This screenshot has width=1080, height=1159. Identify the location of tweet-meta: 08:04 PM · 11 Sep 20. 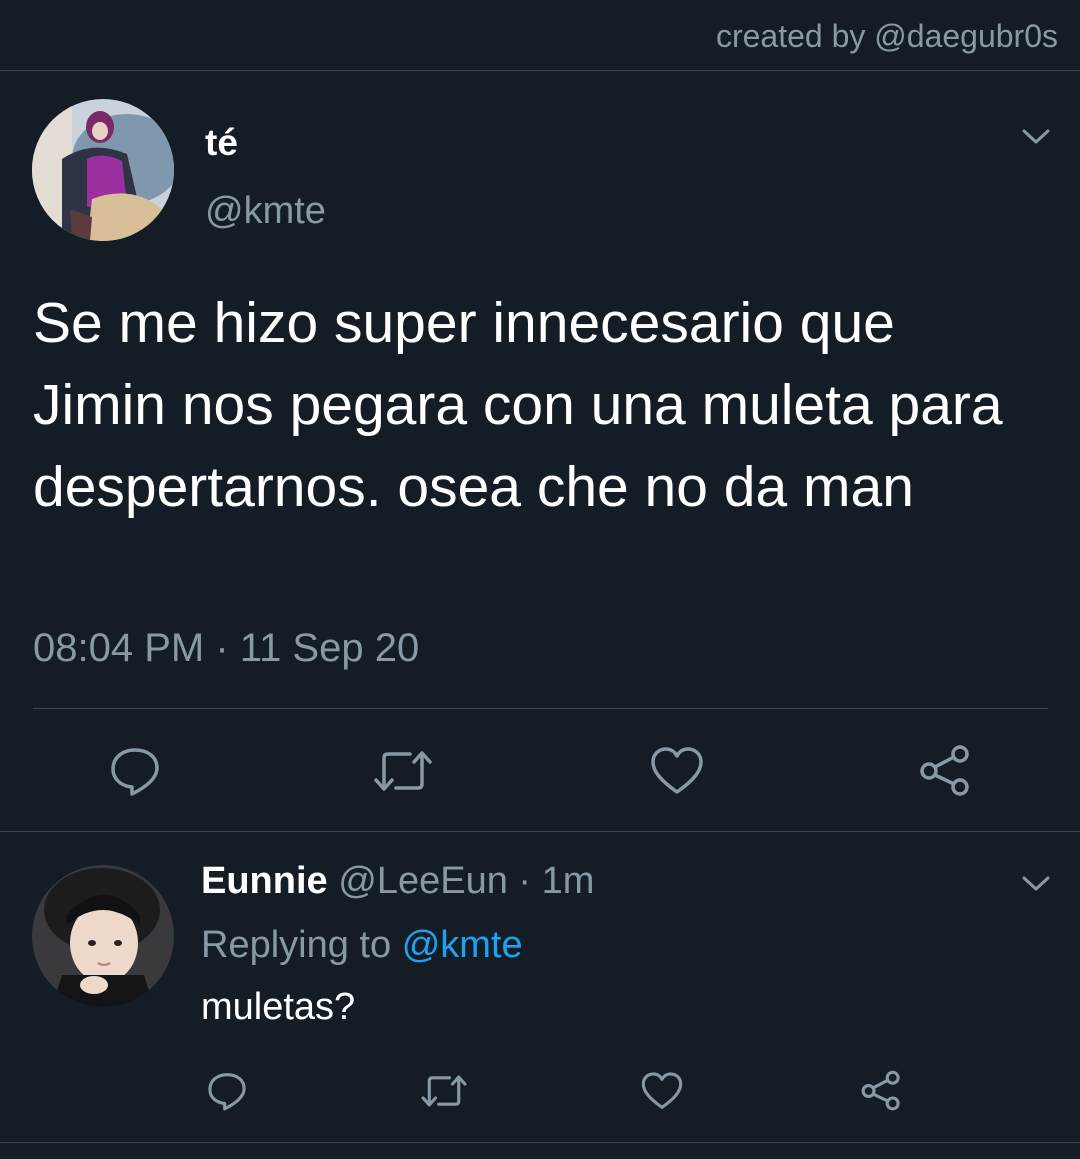
(226, 648).